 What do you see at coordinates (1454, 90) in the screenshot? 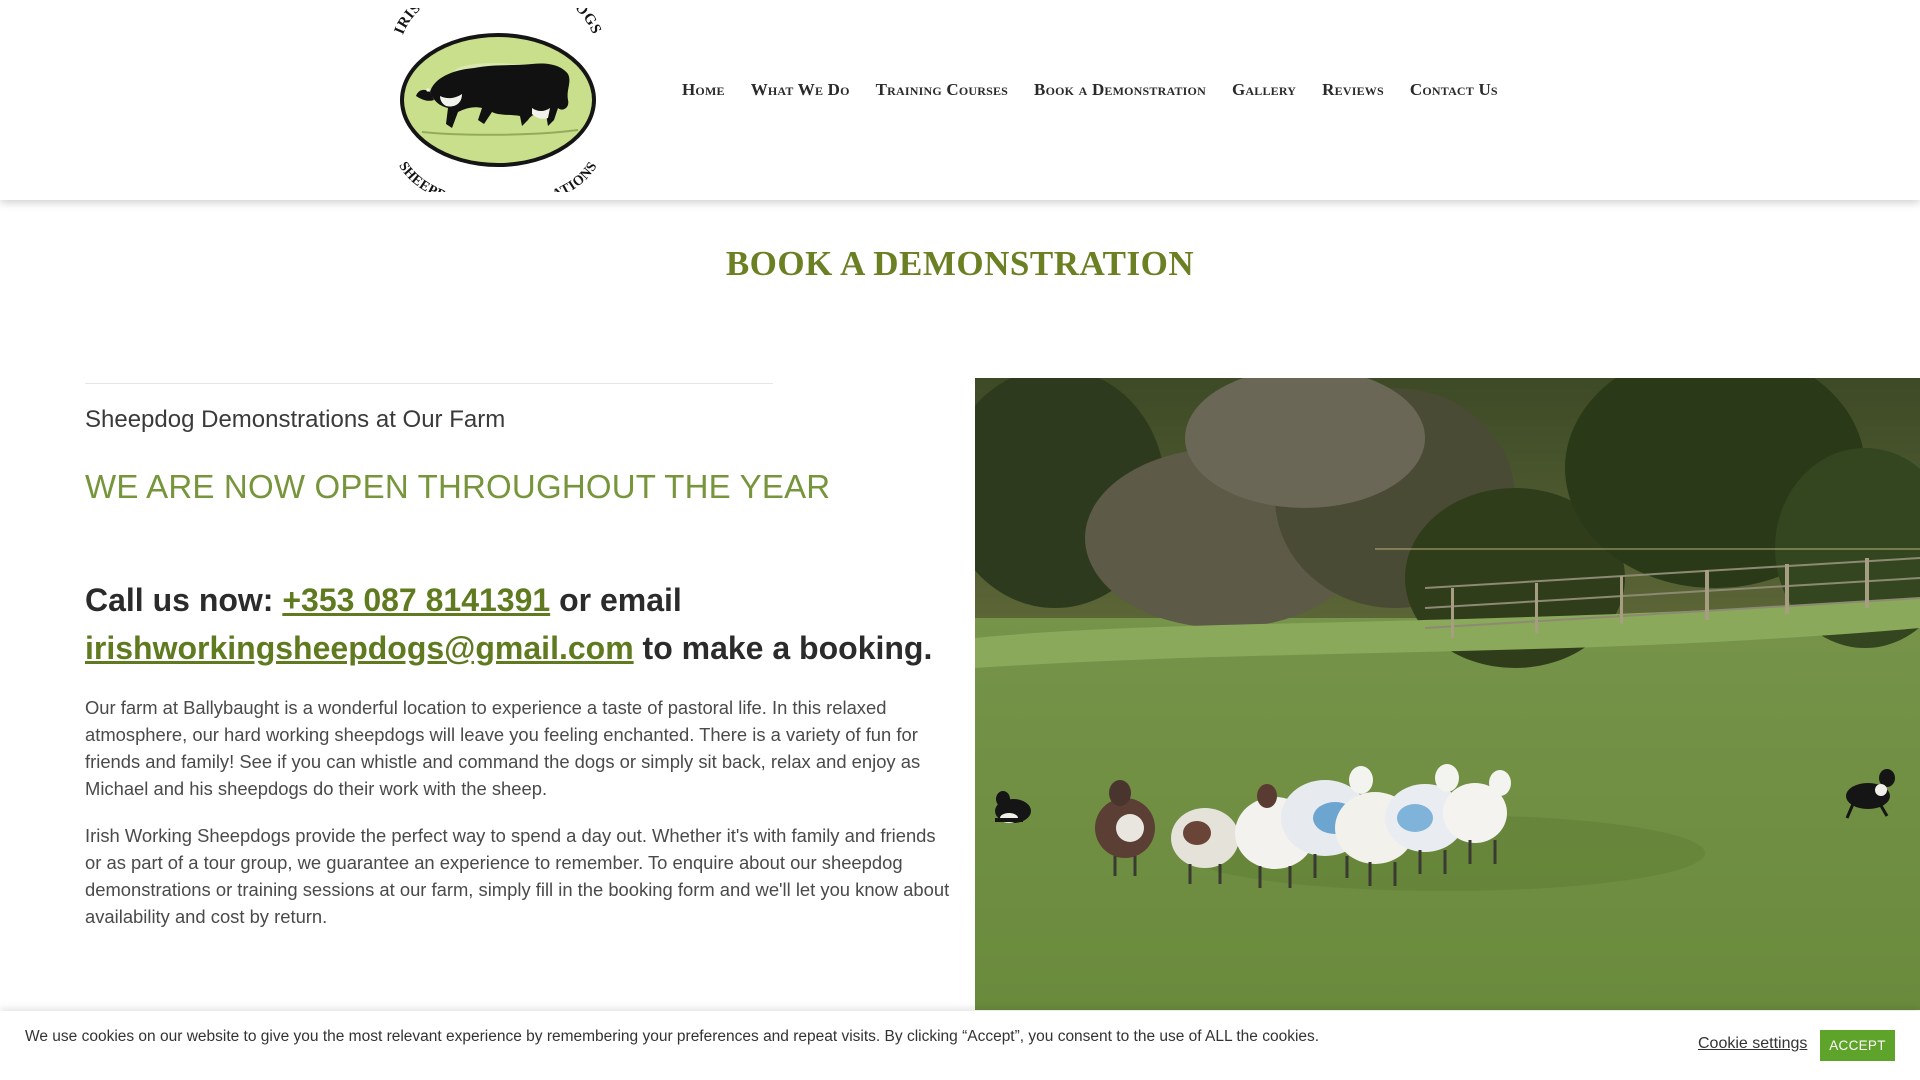
I see `nav-contact-us: Contact Us` at bounding box center [1454, 90].